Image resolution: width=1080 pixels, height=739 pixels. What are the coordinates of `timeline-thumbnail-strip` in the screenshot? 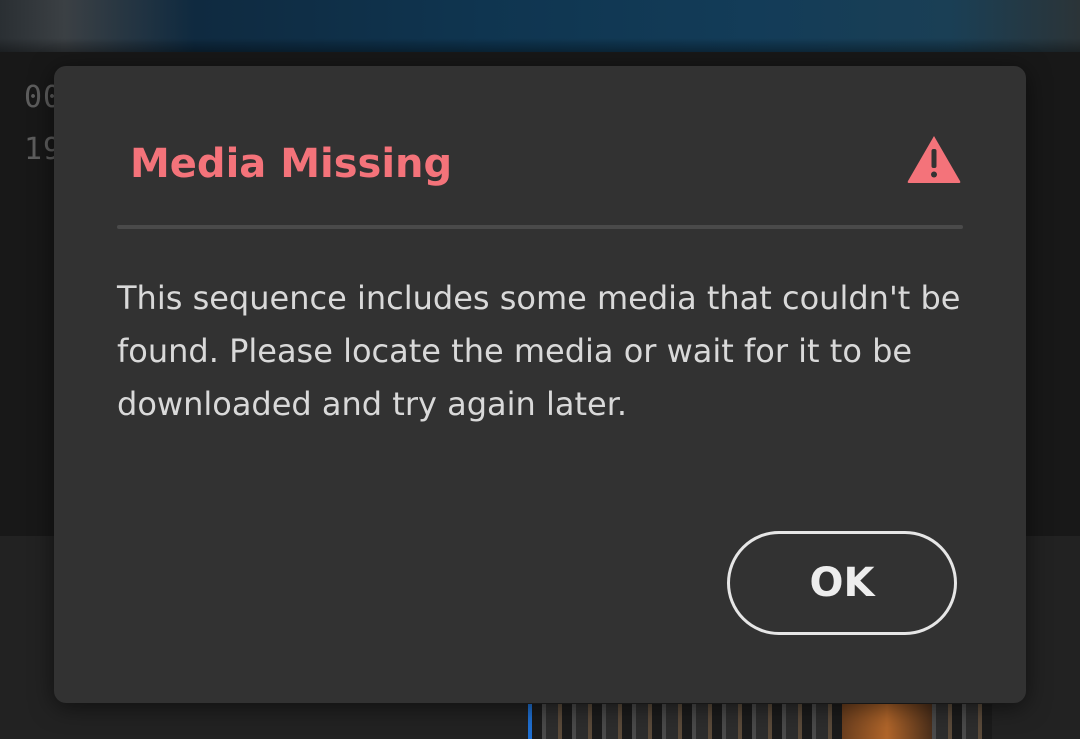 It's located at (760, 721).